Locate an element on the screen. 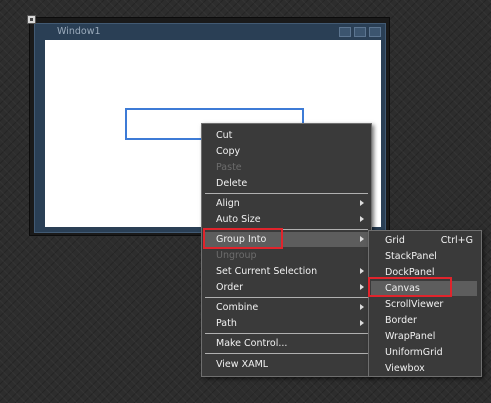  menu-item-combine-label: Combine is located at coordinates (237, 307).